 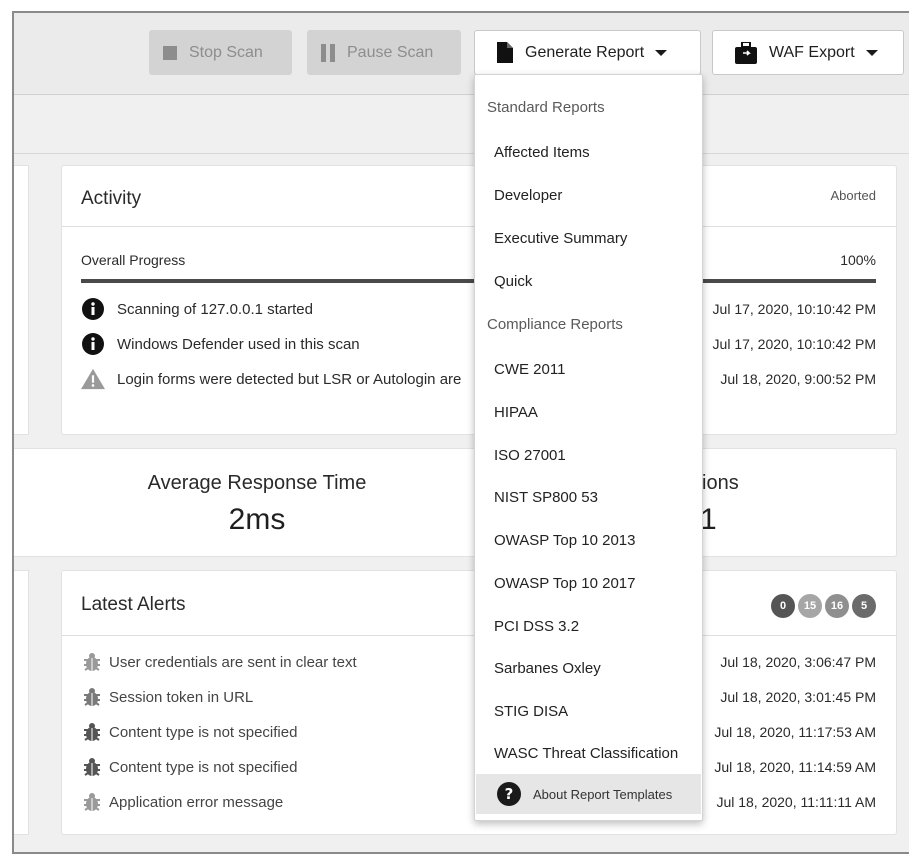 What do you see at coordinates (111, 198) in the screenshot?
I see `activity-title: Activity` at bounding box center [111, 198].